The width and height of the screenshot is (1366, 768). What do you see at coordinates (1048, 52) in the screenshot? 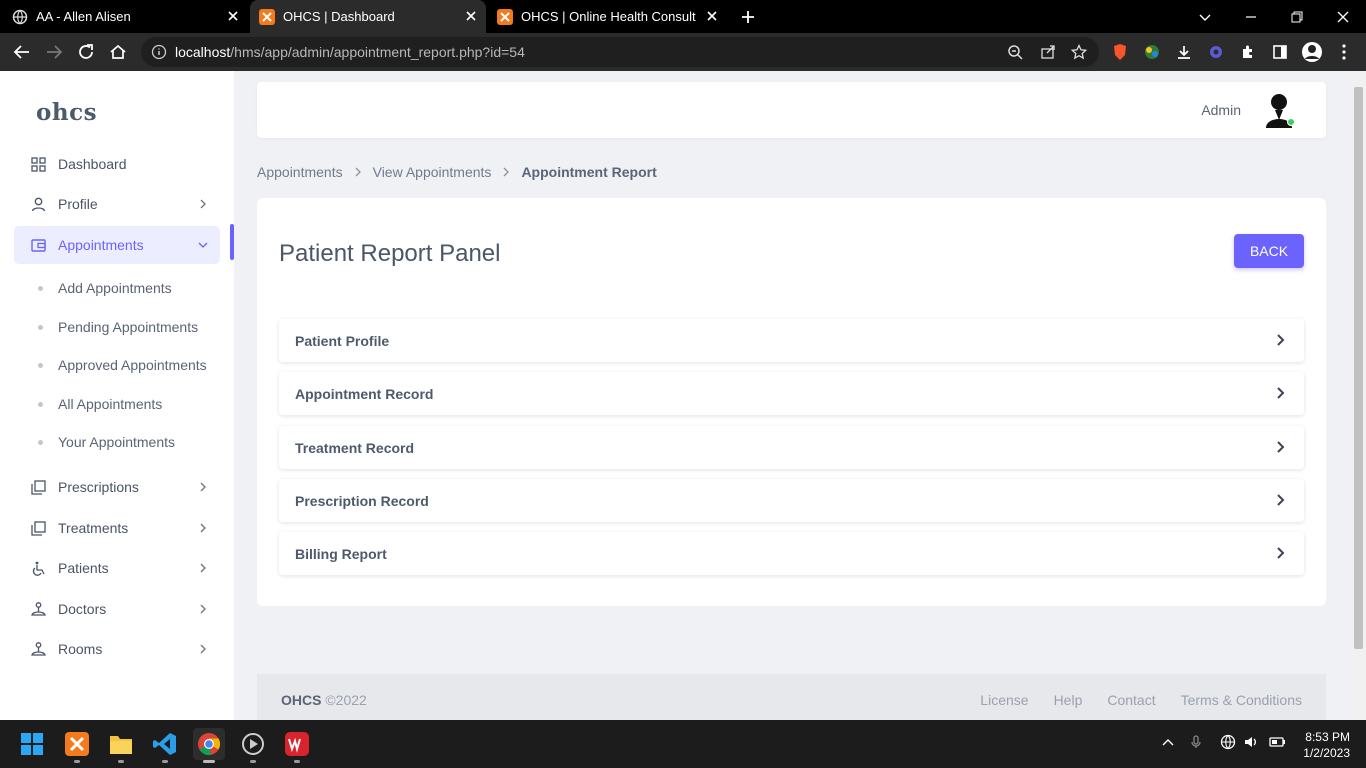
I see `share-icon` at bounding box center [1048, 52].